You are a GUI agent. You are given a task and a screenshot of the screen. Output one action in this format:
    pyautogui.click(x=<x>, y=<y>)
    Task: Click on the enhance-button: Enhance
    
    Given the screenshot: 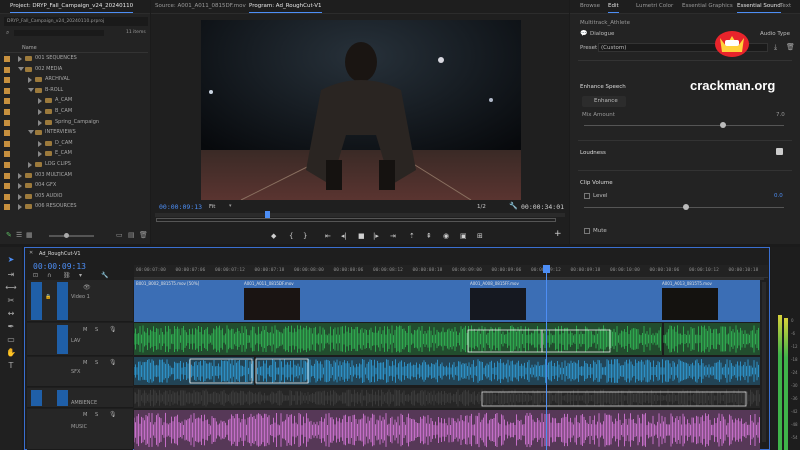 What is the action you would take?
    pyautogui.click(x=604, y=101)
    